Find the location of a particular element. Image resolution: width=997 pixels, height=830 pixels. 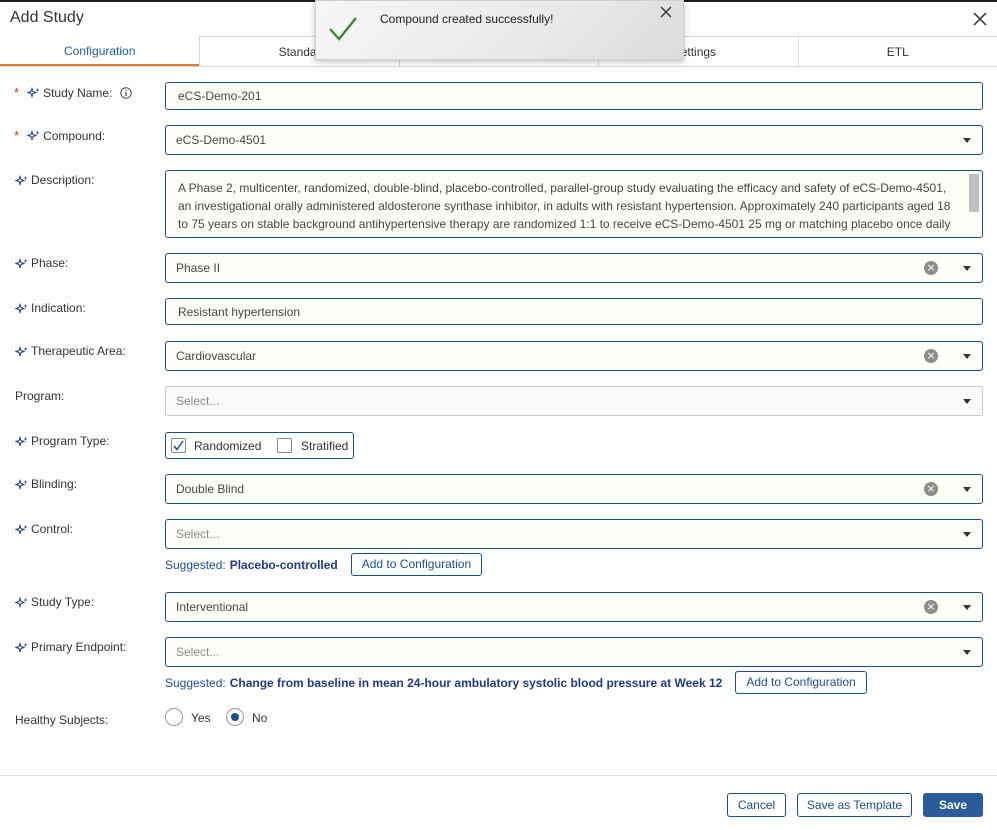

blinding-value: Double Blind is located at coordinates (210, 489).